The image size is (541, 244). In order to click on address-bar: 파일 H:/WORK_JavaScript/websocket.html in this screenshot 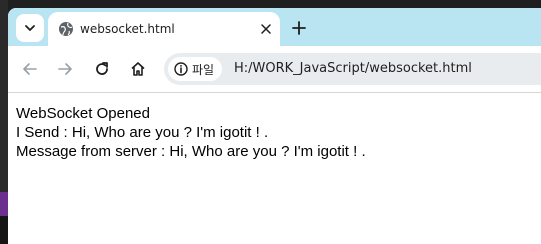, I will do `click(352, 69)`.